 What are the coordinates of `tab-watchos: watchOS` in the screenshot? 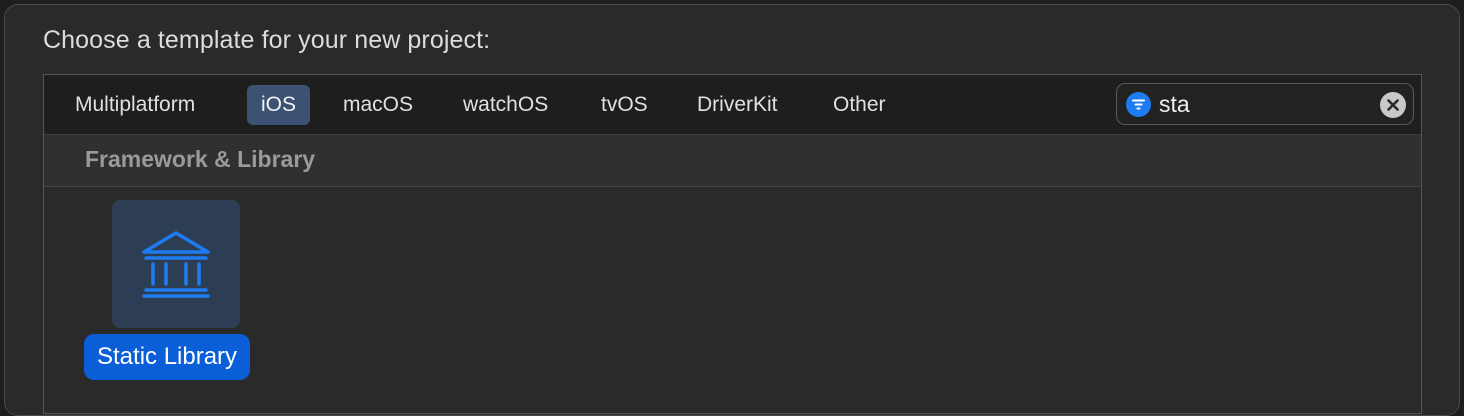 It's located at (505, 105).